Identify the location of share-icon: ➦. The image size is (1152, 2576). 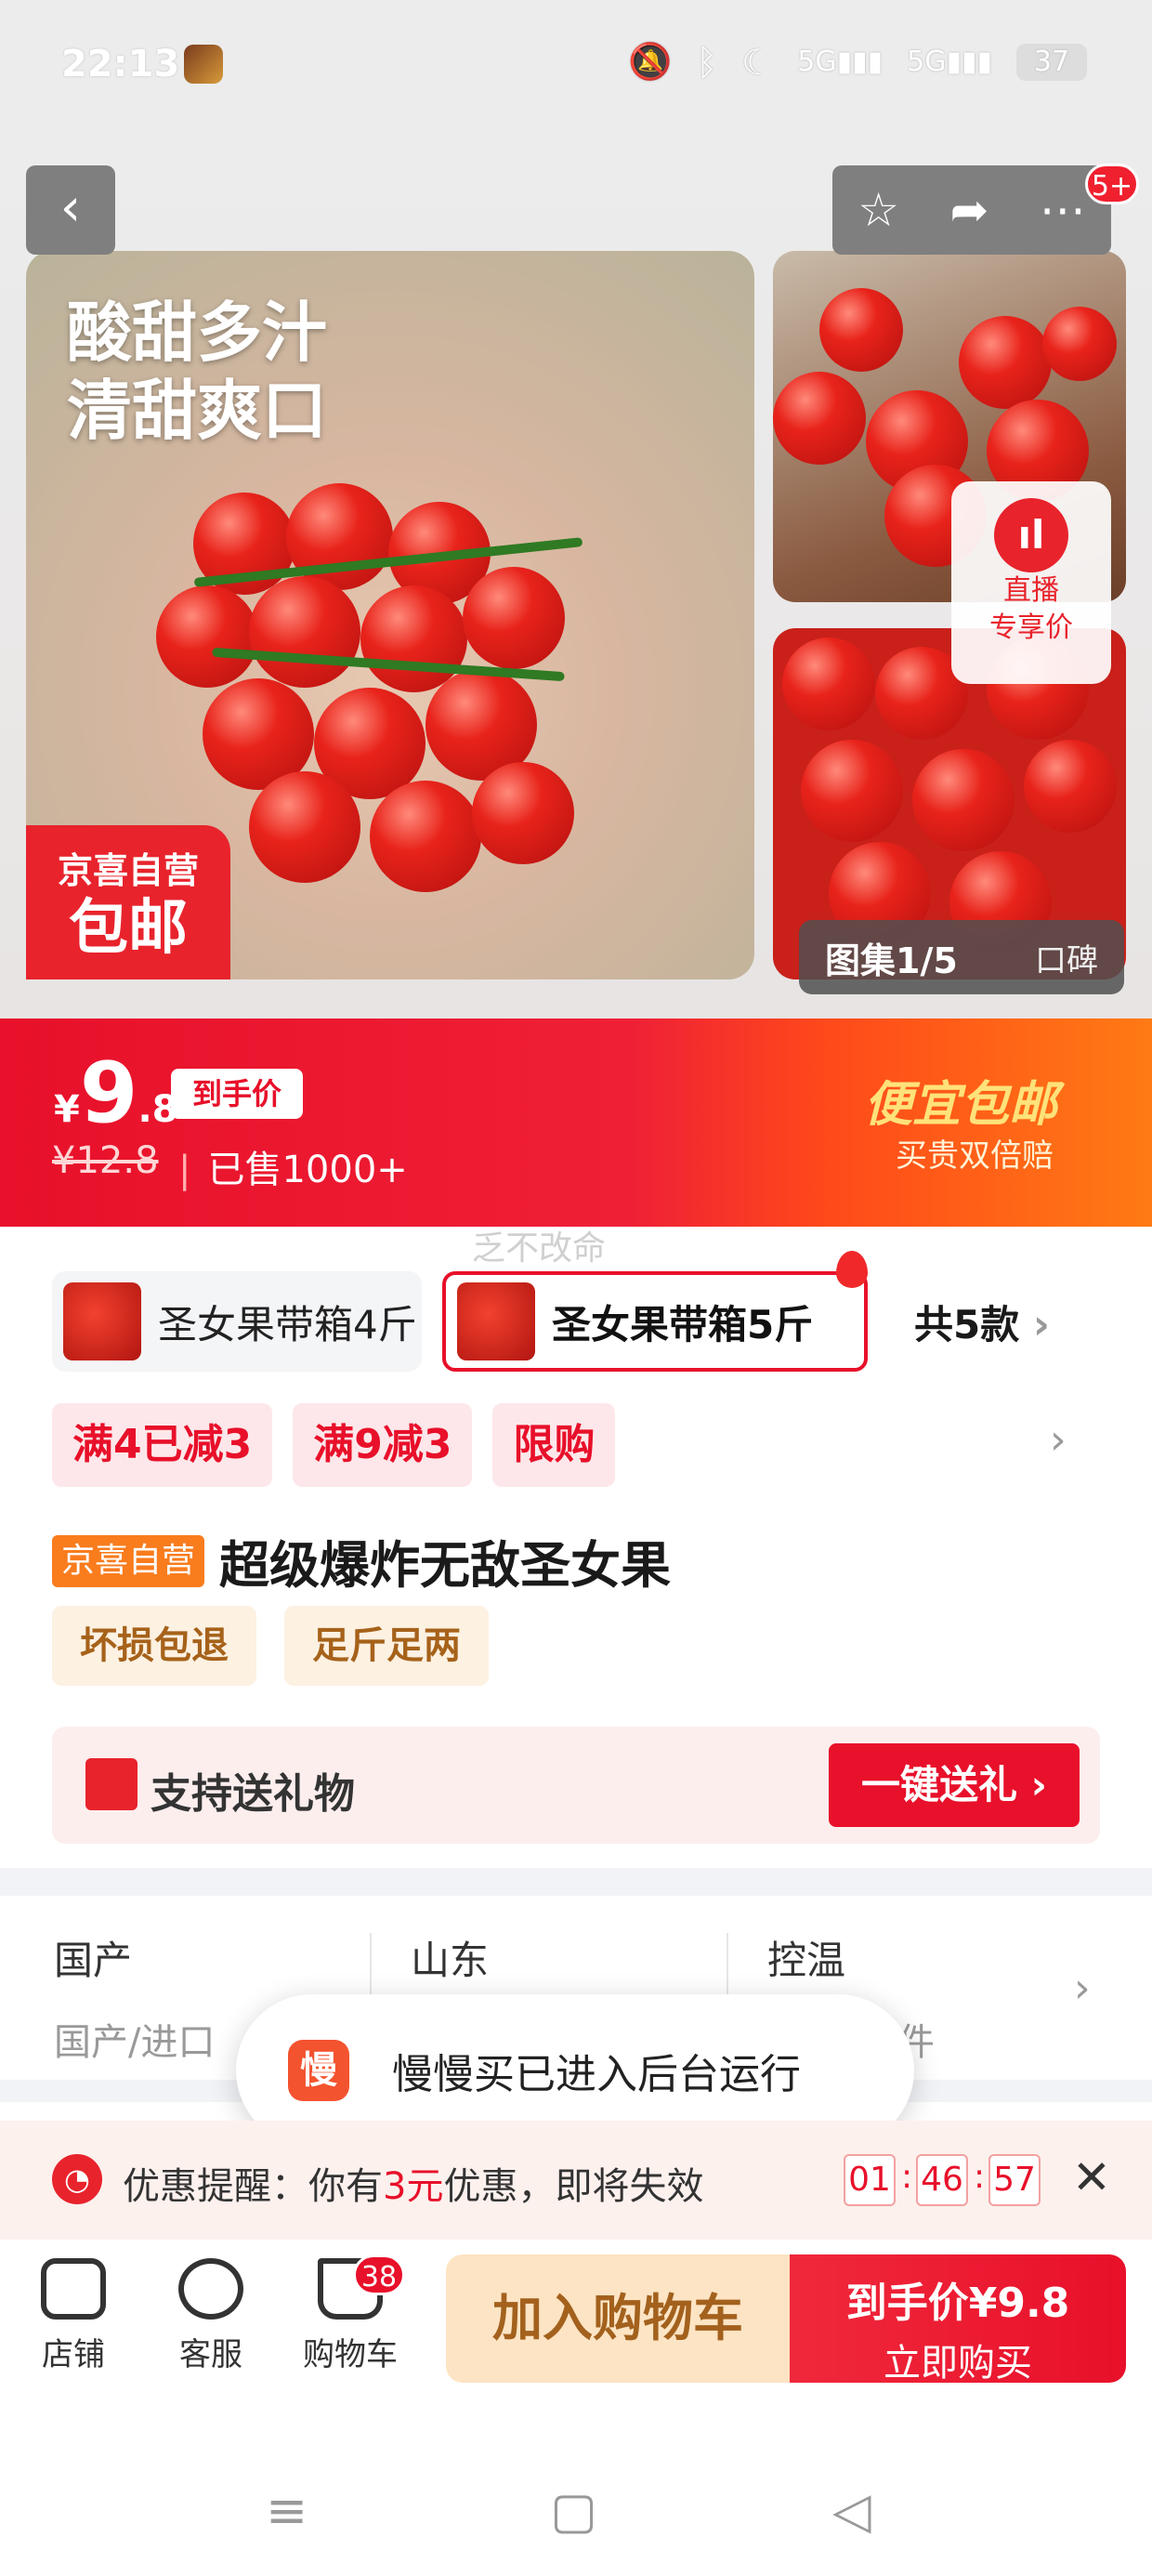
(969, 210).